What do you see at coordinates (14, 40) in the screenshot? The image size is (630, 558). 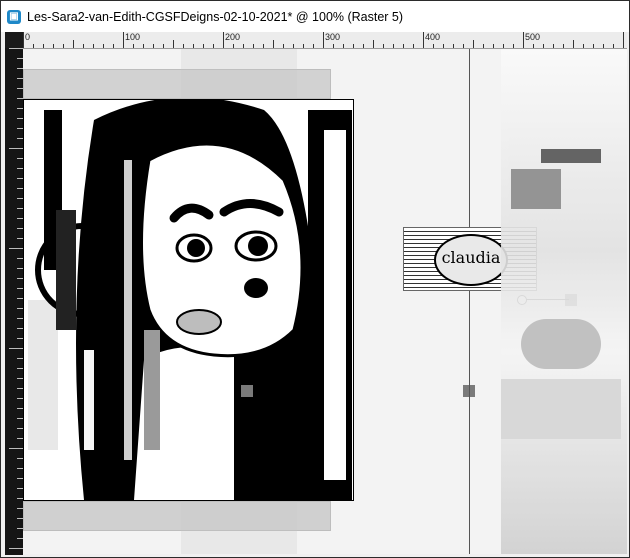 I see `ruler-corner` at bounding box center [14, 40].